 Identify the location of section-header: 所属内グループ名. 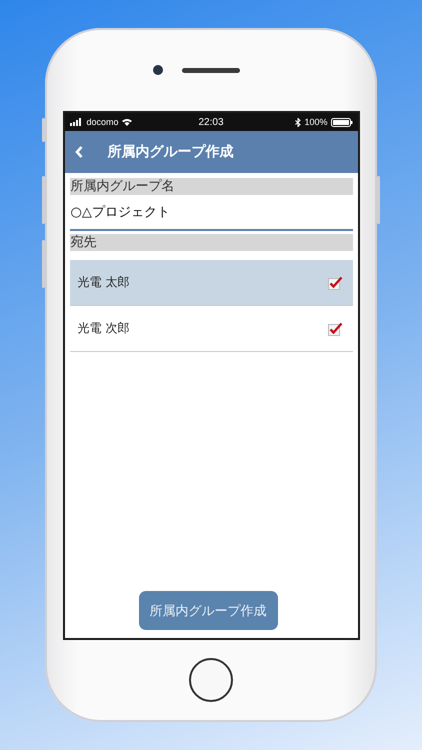
(211, 186).